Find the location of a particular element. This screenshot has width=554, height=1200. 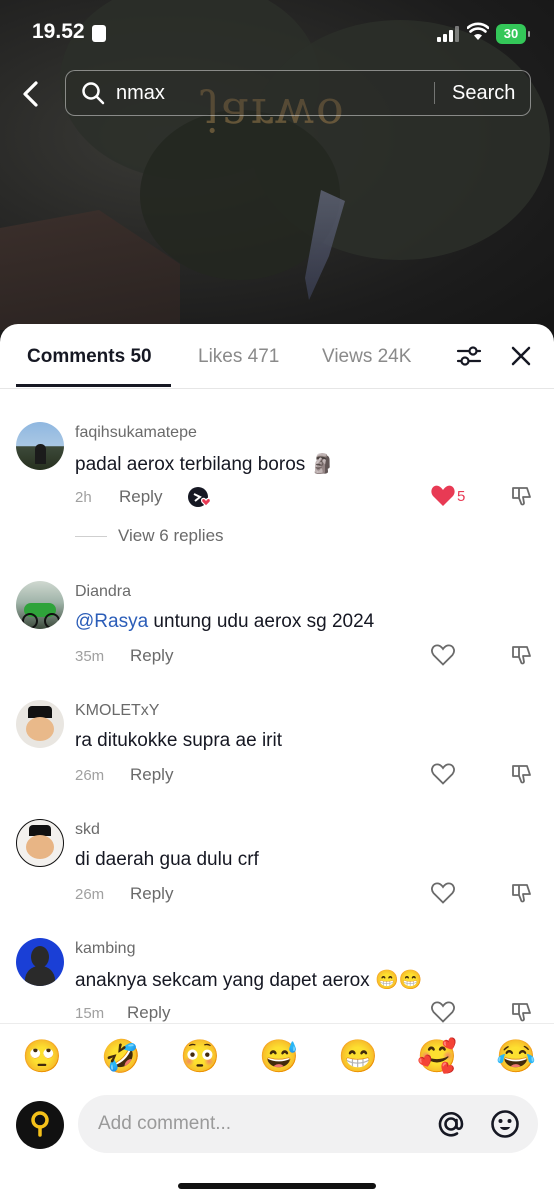

emoji-smiling-hearts: 🥰 is located at coordinates (437, 1056).